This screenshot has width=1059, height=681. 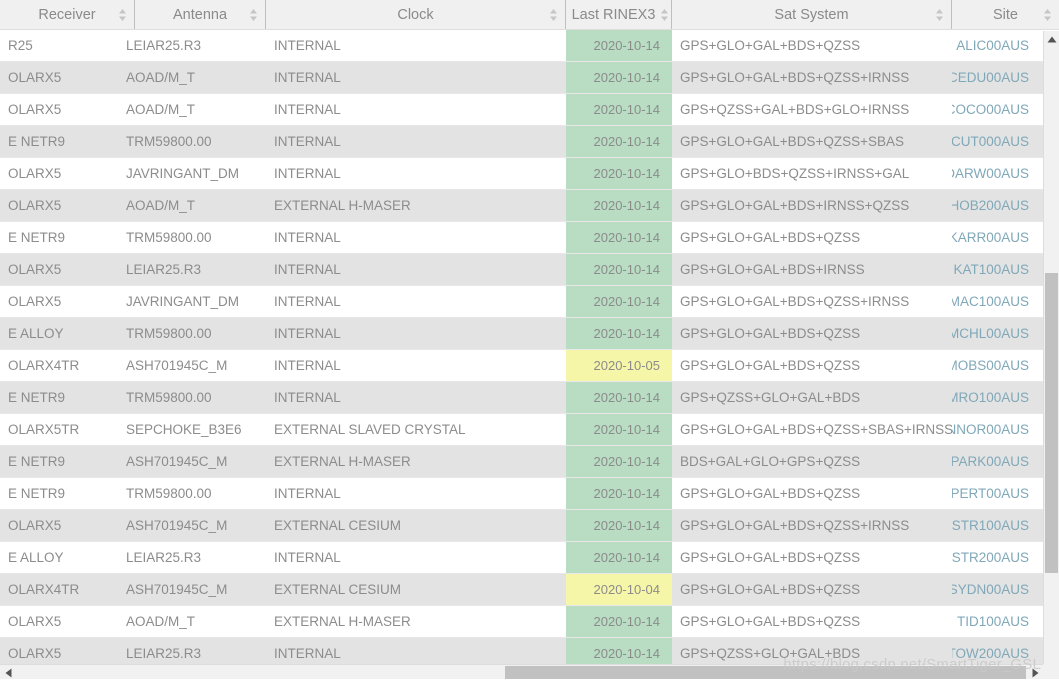 I want to click on cell-sat-system: GPS+QZSS+GAL+BDS+GLO+IRNSS, so click(x=795, y=109).